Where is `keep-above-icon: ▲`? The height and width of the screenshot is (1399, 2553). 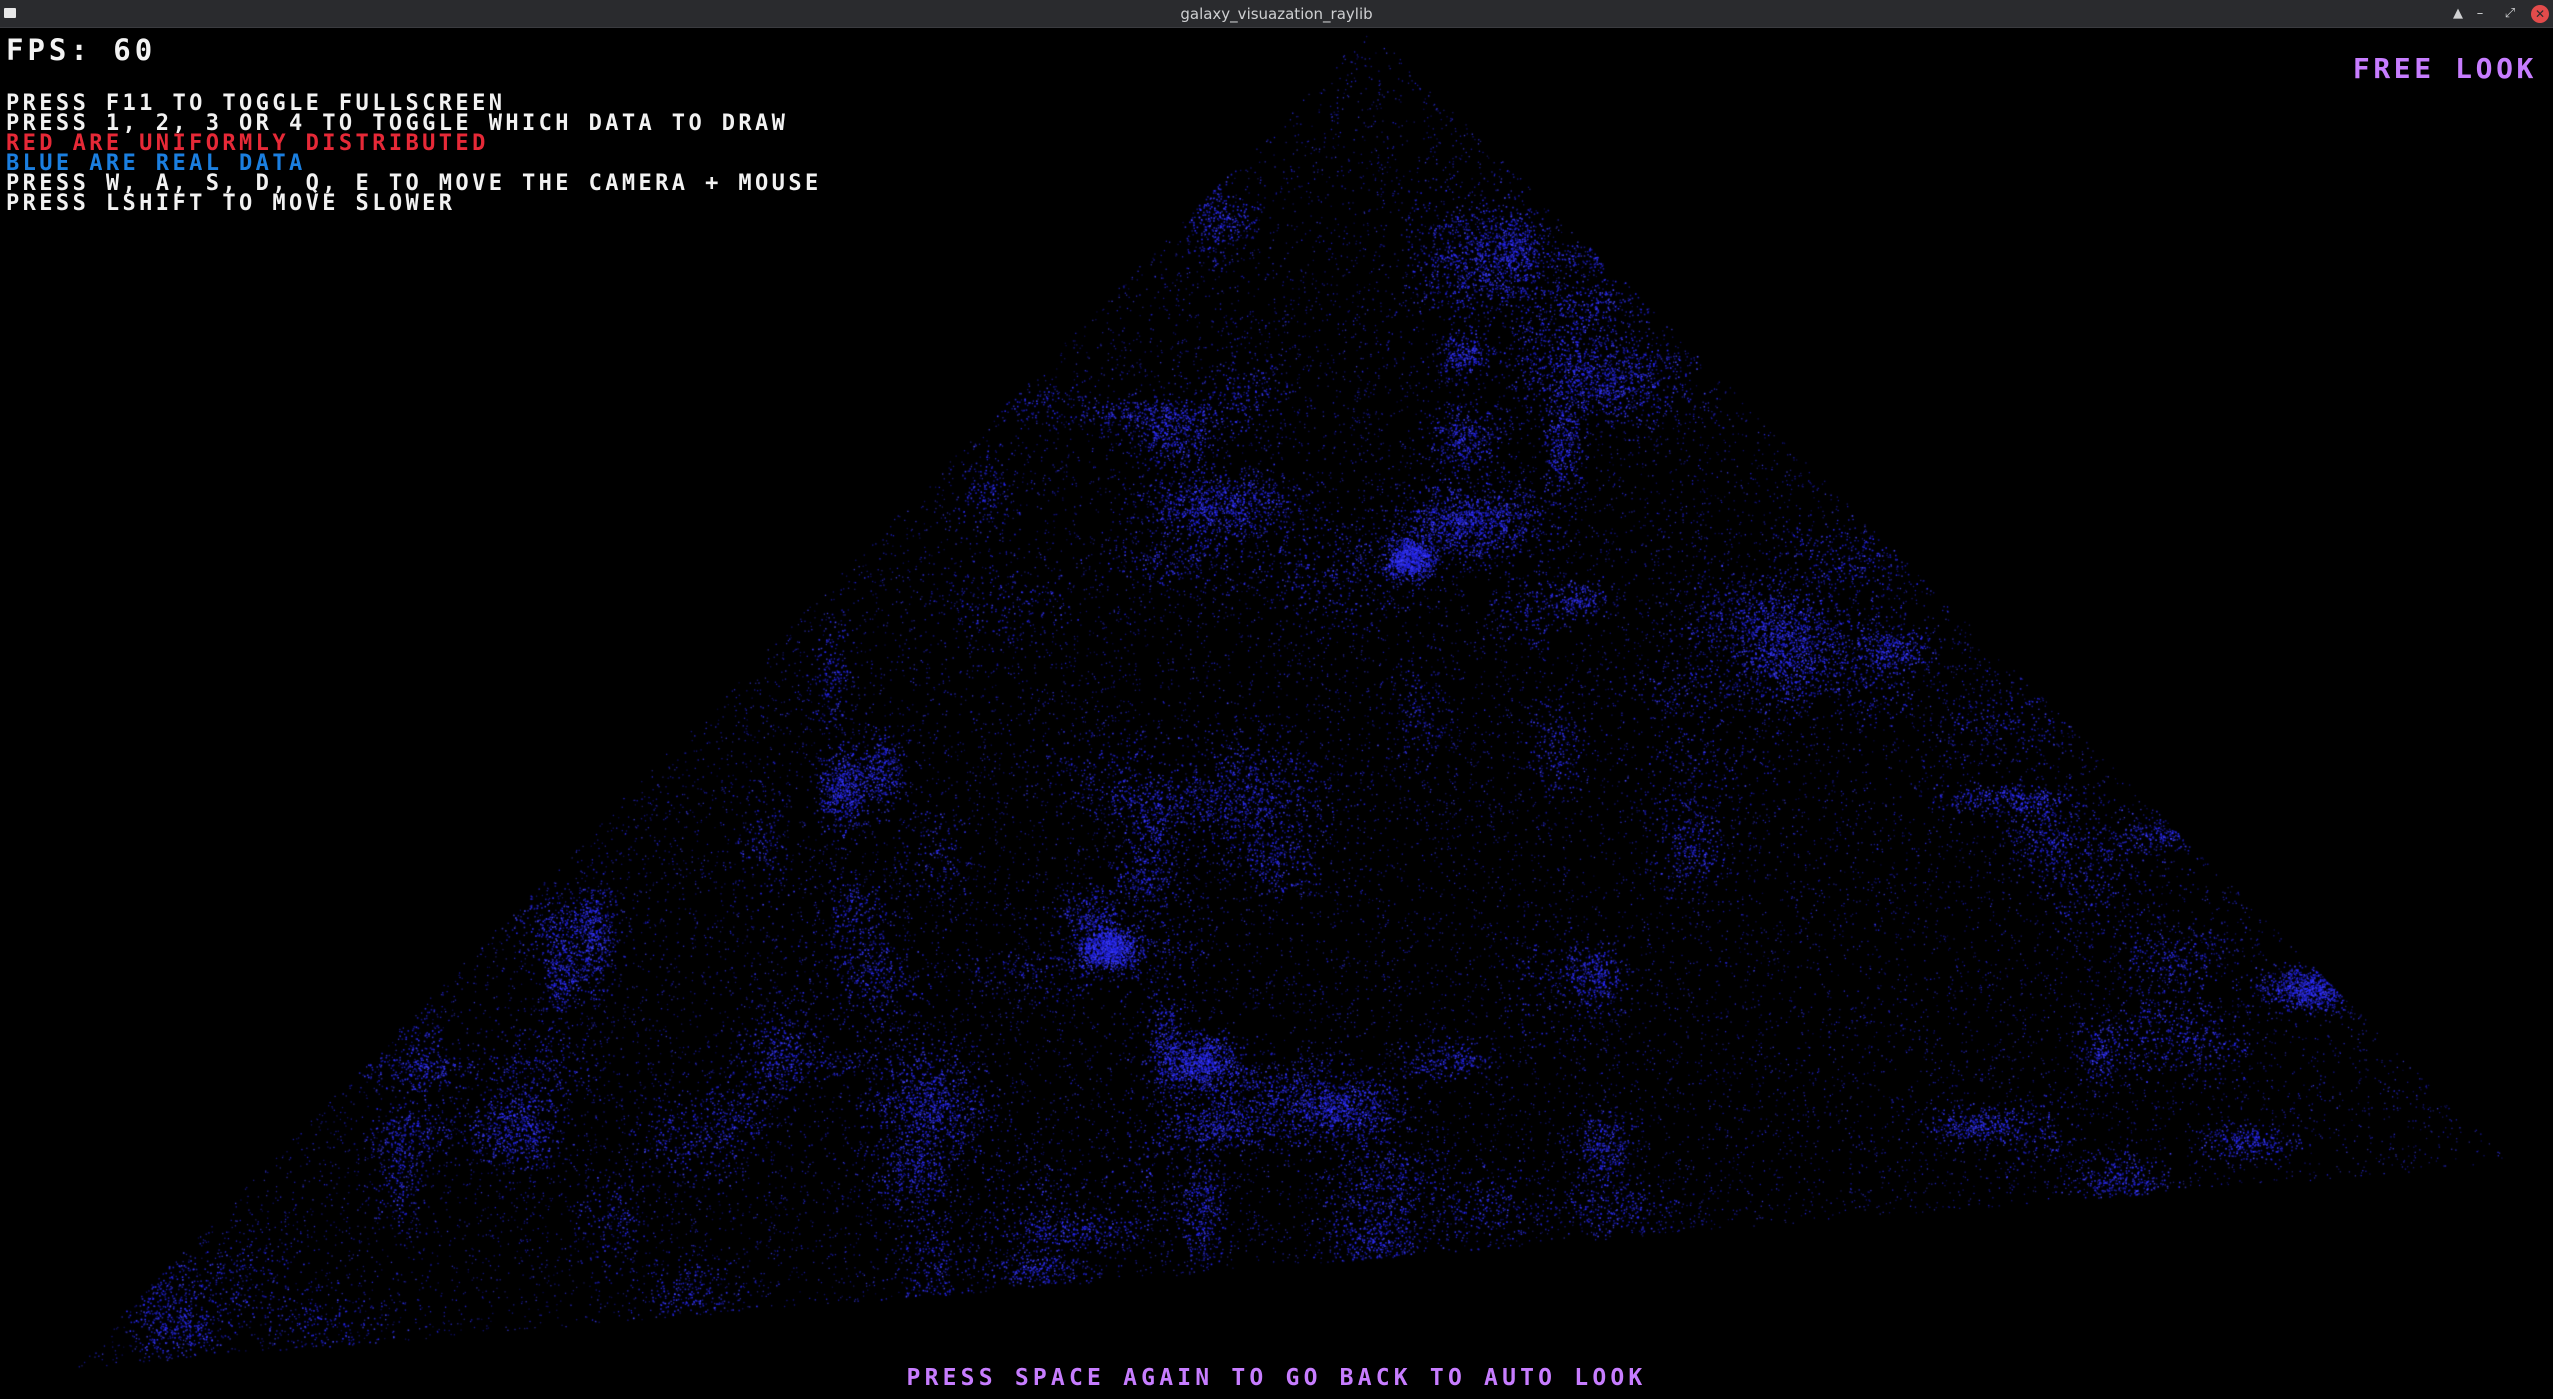
keep-above-icon: ▲ is located at coordinates (2458, 14).